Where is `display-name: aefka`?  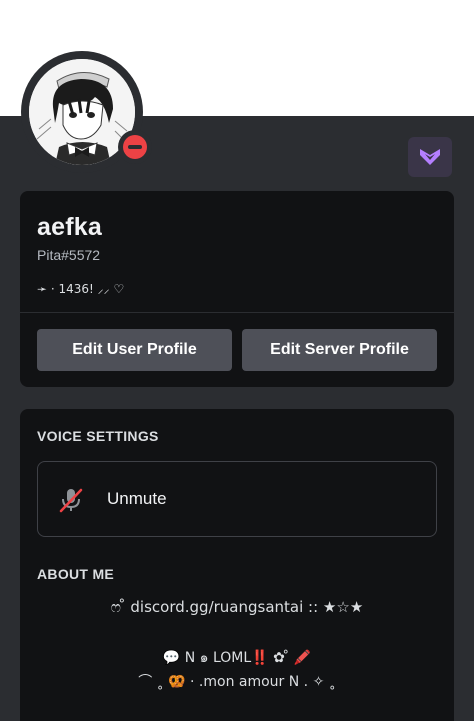
display-name: aefka is located at coordinates (69, 227).